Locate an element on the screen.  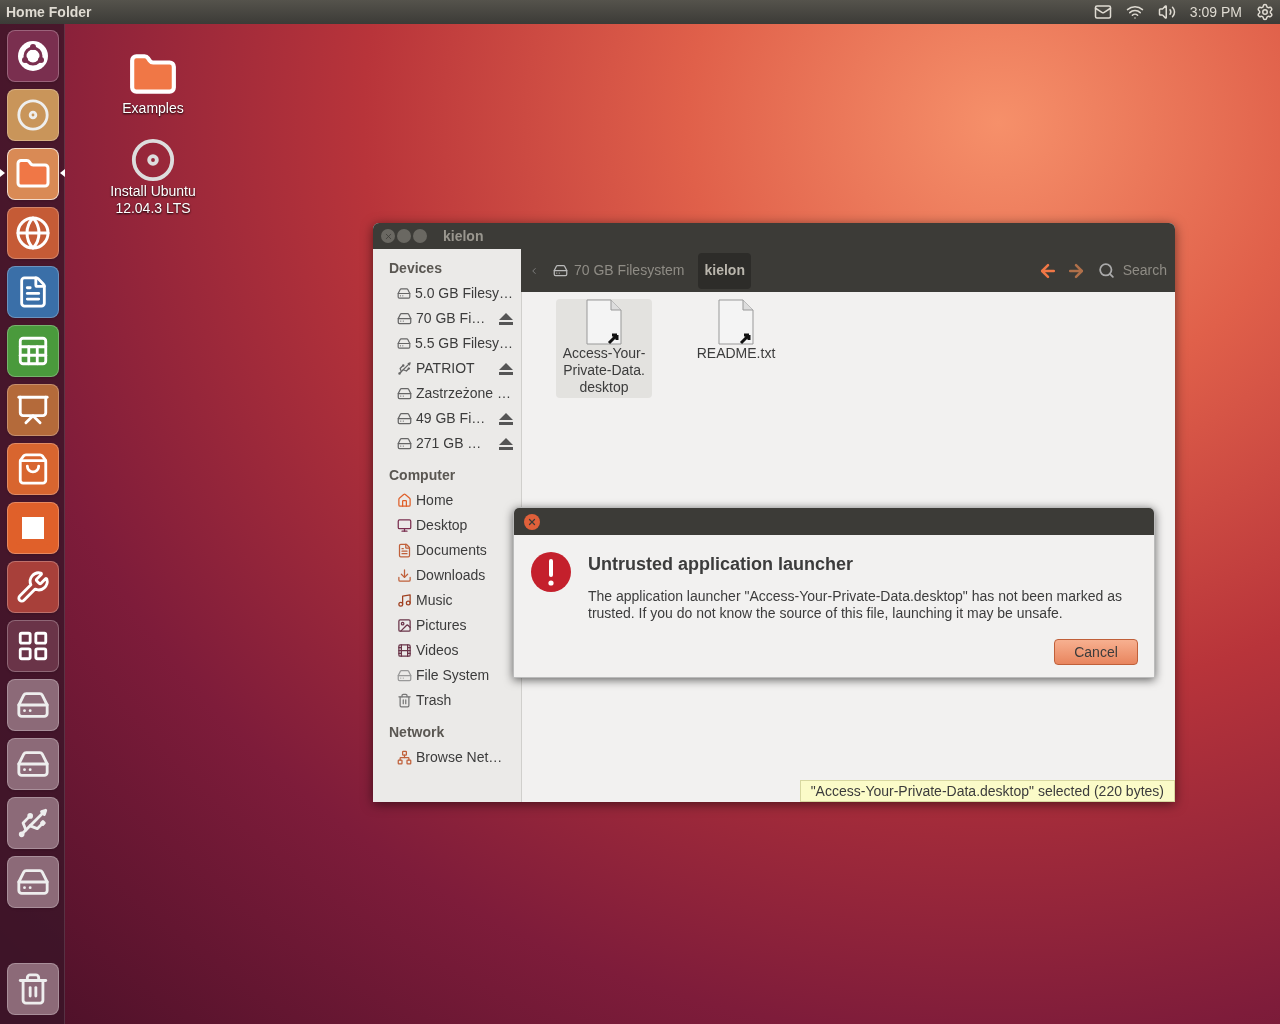
sidebar-heading: Network is located at coordinates (417, 732).